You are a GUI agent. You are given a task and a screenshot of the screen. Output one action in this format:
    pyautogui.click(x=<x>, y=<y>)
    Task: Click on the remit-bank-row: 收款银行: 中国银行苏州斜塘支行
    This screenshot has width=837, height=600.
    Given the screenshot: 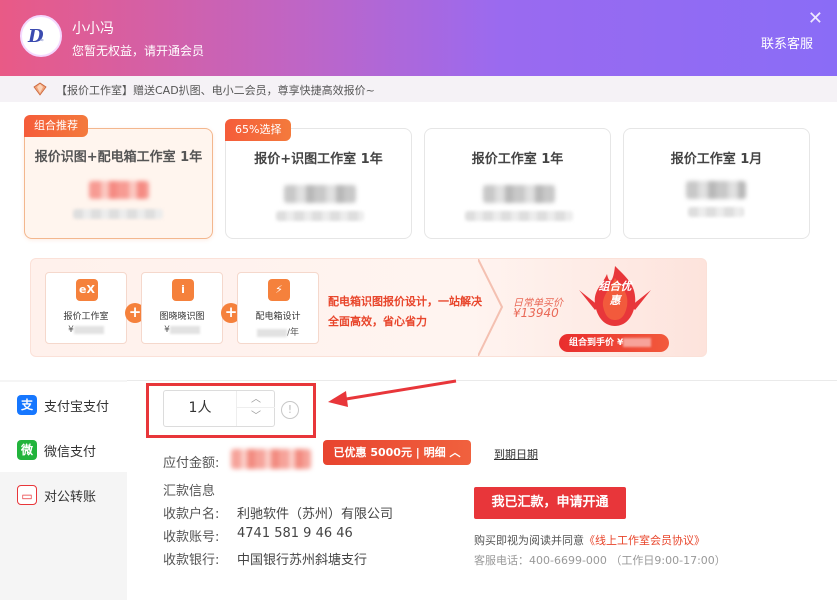 What is the action you would take?
    pyautogui.click(x=265, y=558)
    